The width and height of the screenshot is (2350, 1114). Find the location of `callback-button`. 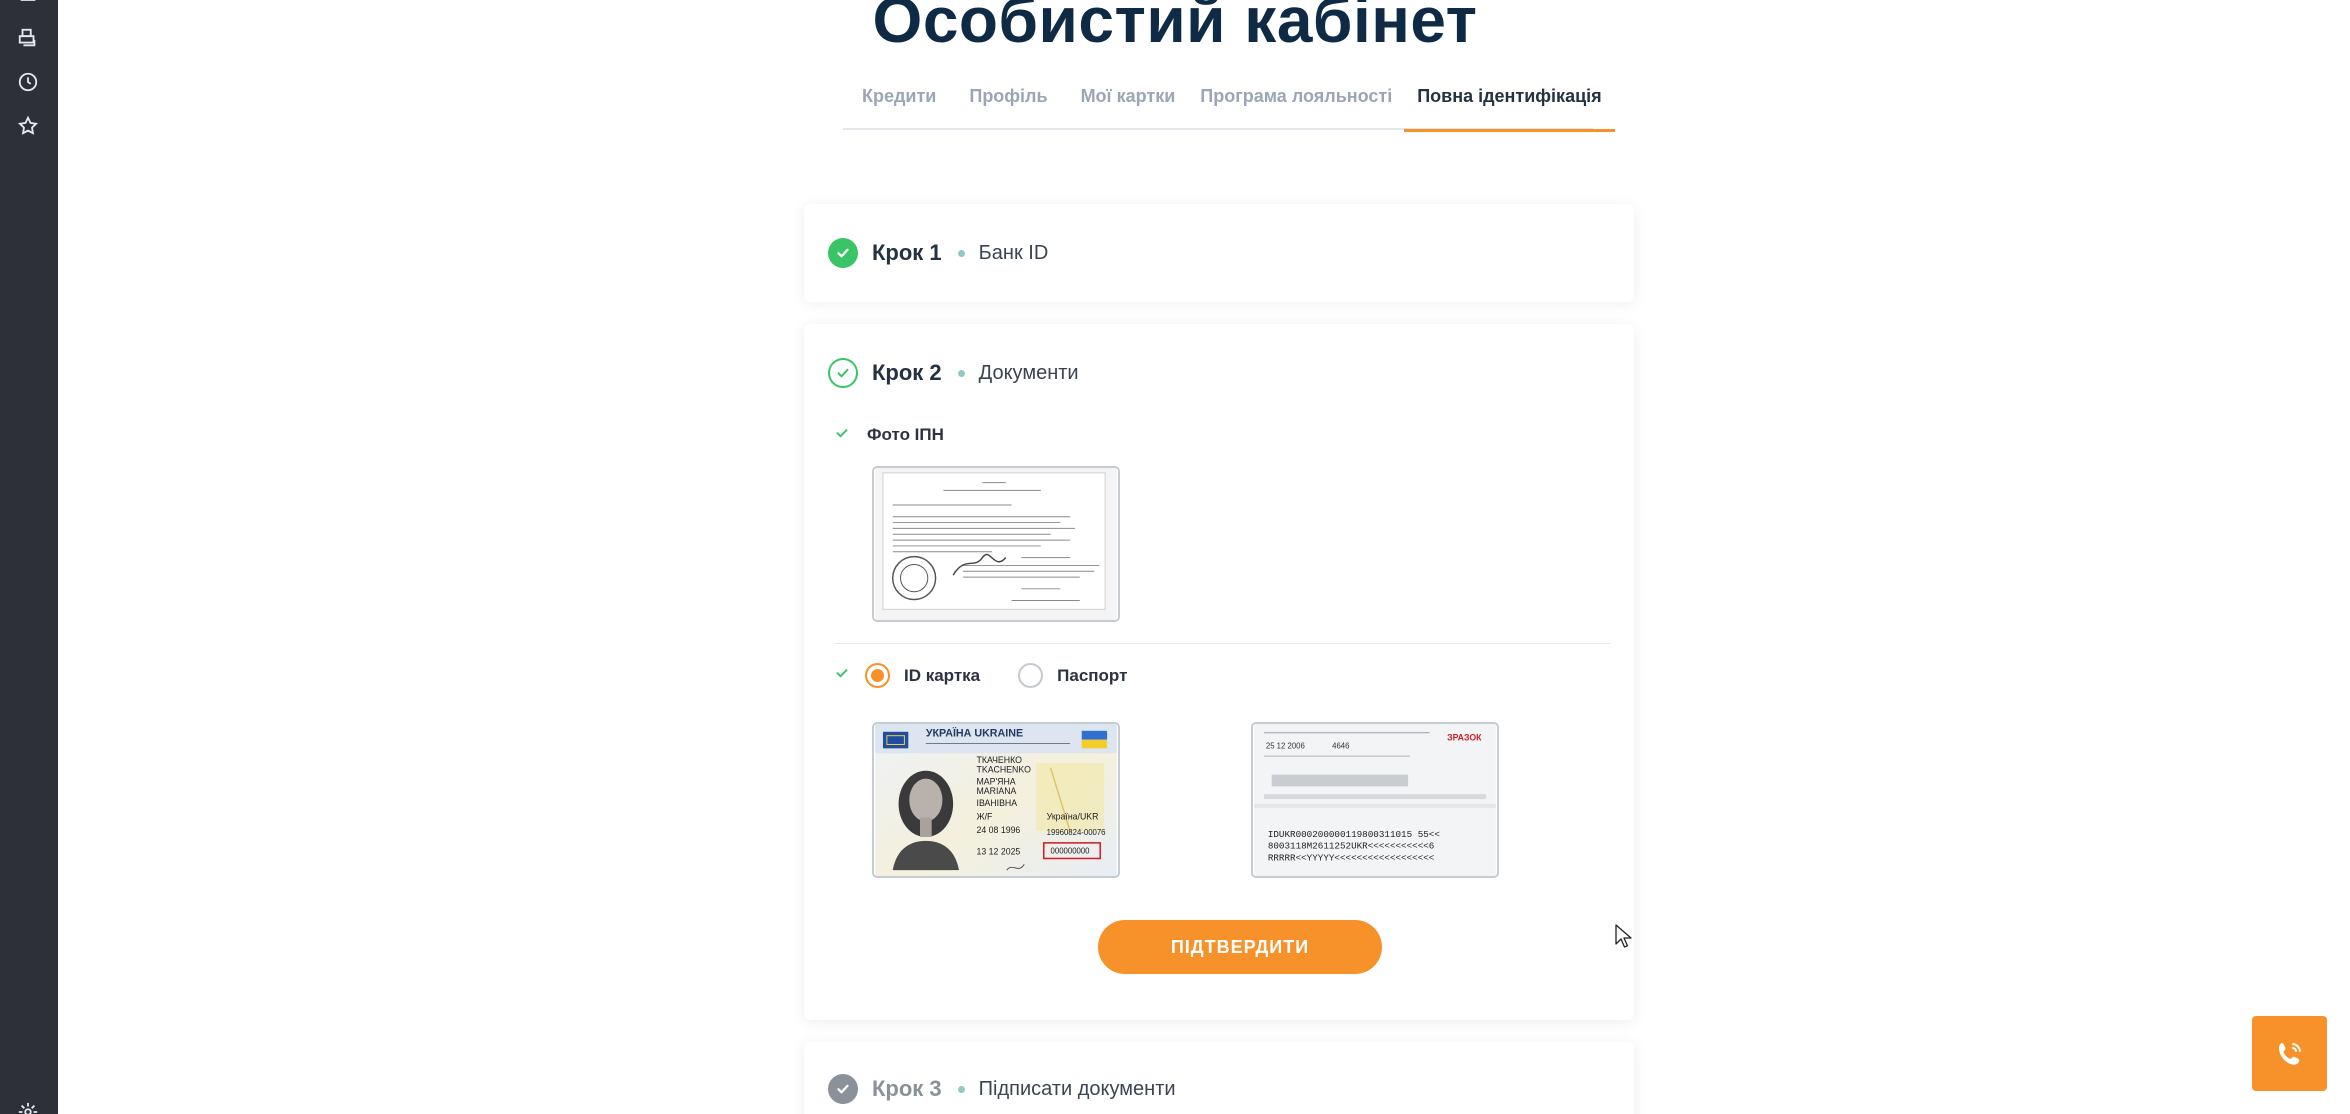

callback-button is located at coordinates (2289, 1053).